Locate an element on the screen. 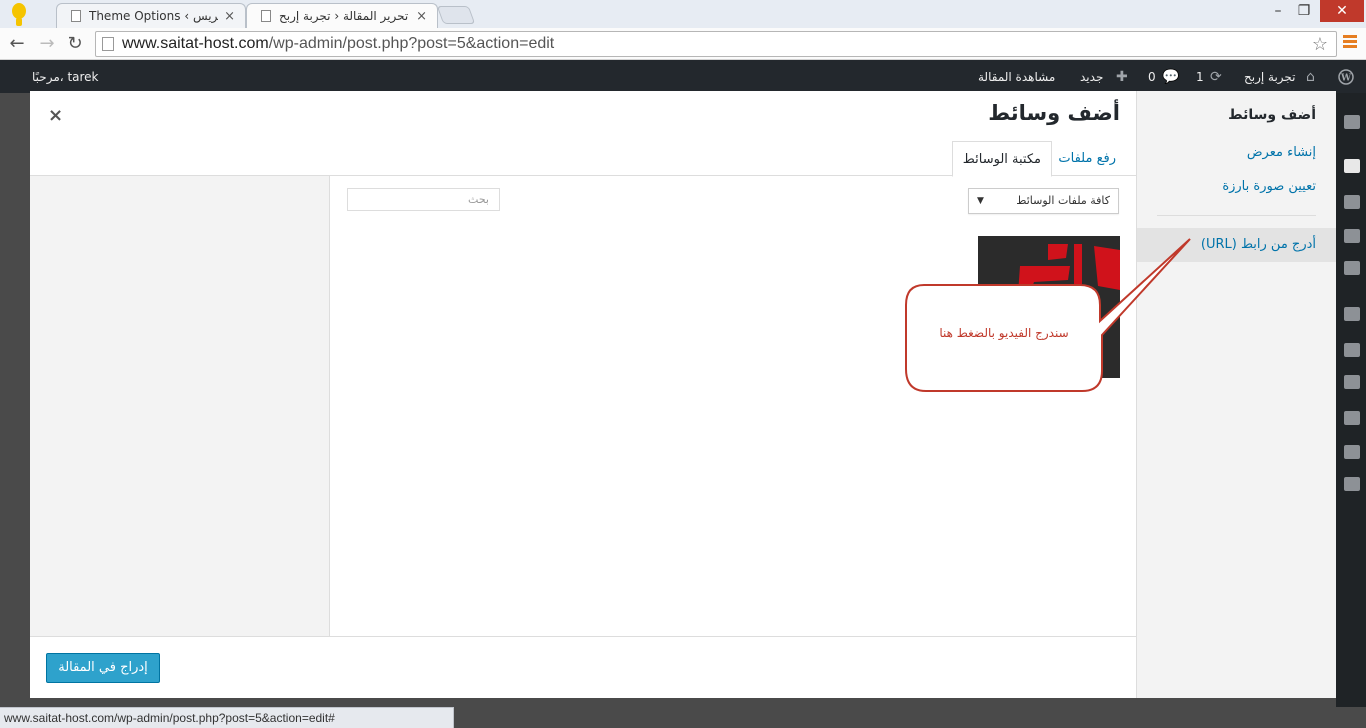 The width and height of the screenshot is (1366, 728). bookmark-star-icon: ☆ is located at coordinates (1320, 44).